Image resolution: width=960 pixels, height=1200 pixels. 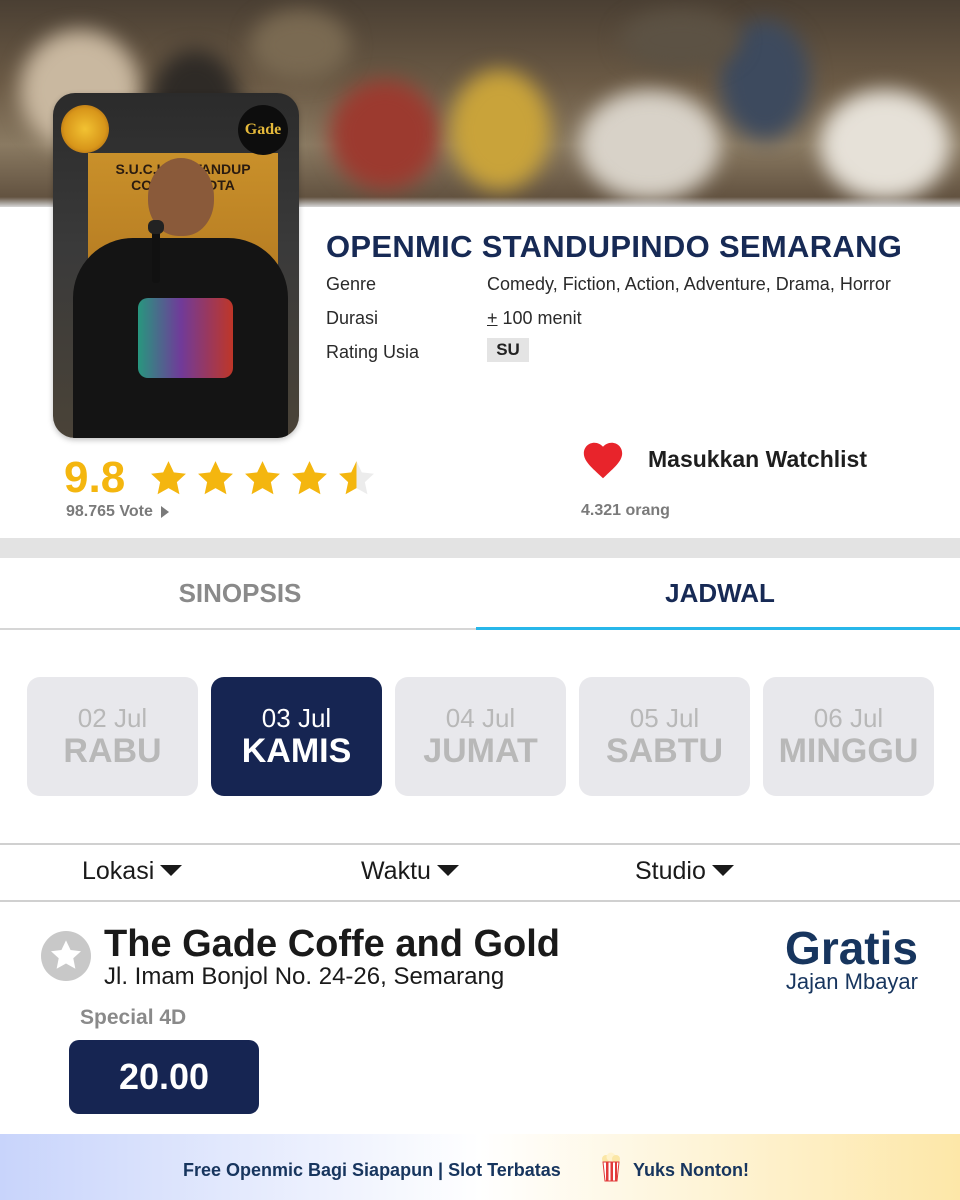 I want to click on favorite-venue-icon, so click(x=66, y=956).